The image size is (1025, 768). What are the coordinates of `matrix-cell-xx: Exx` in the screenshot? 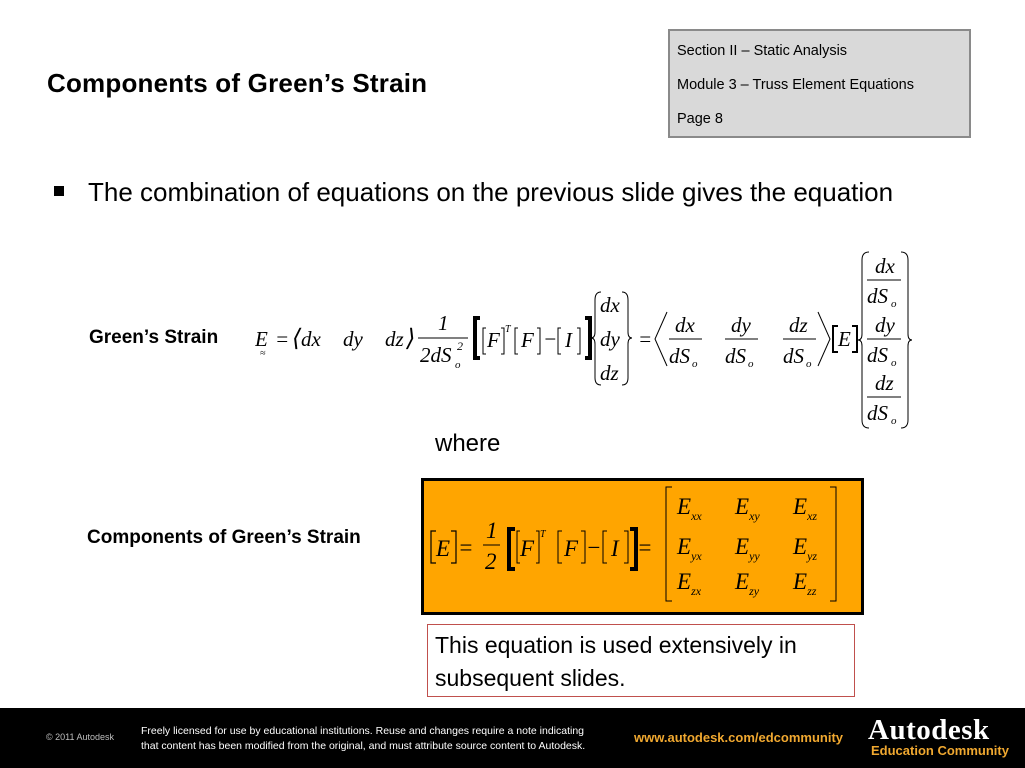 It's located at (689, 508).